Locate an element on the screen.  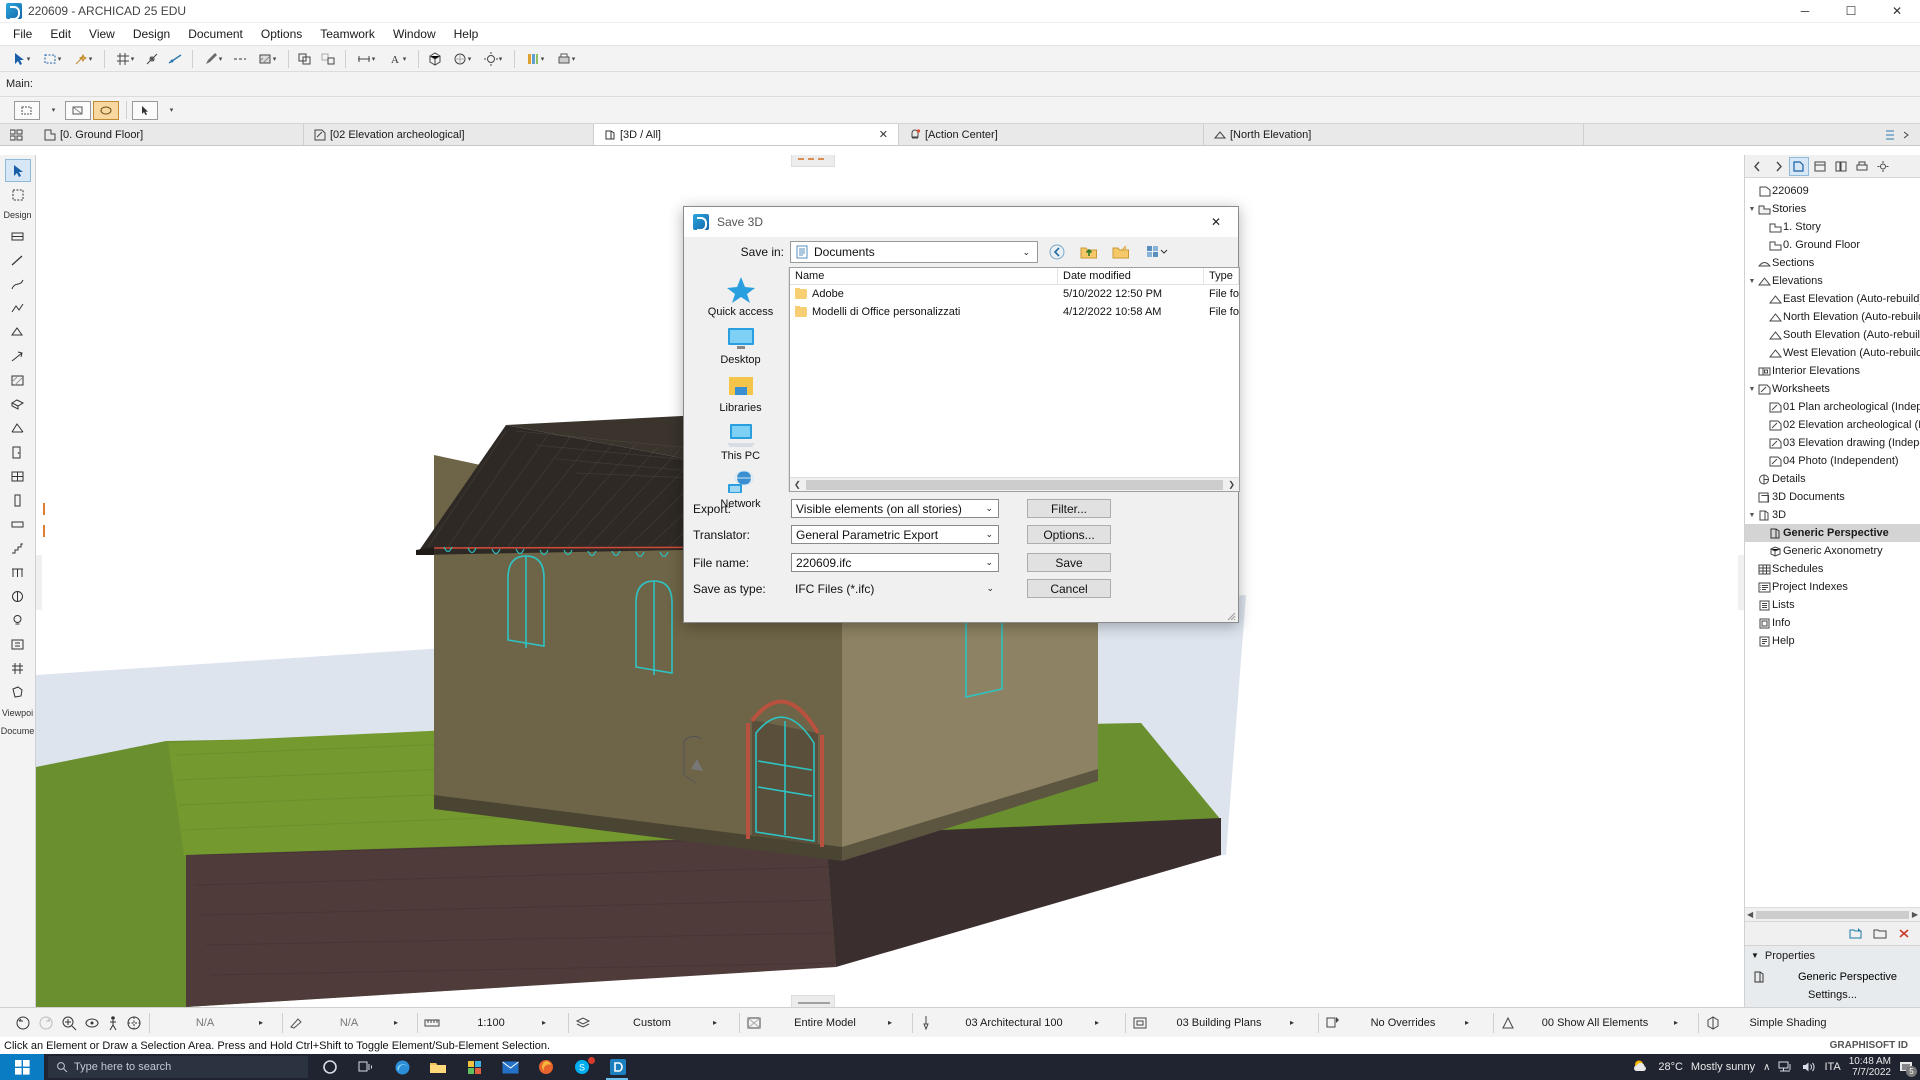
nav-item-info: Info is located at coordinates (1832, 623).